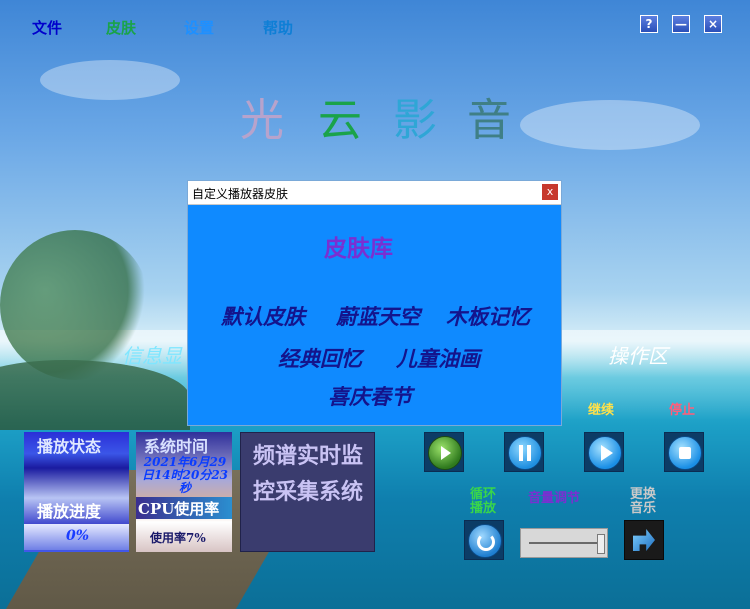 This screenshot has width=750, height=609. Describe the element at coordinates (307, 474) in the screenshot. I see `spectrum-title: 频谱实时监控采集系统` at that location.